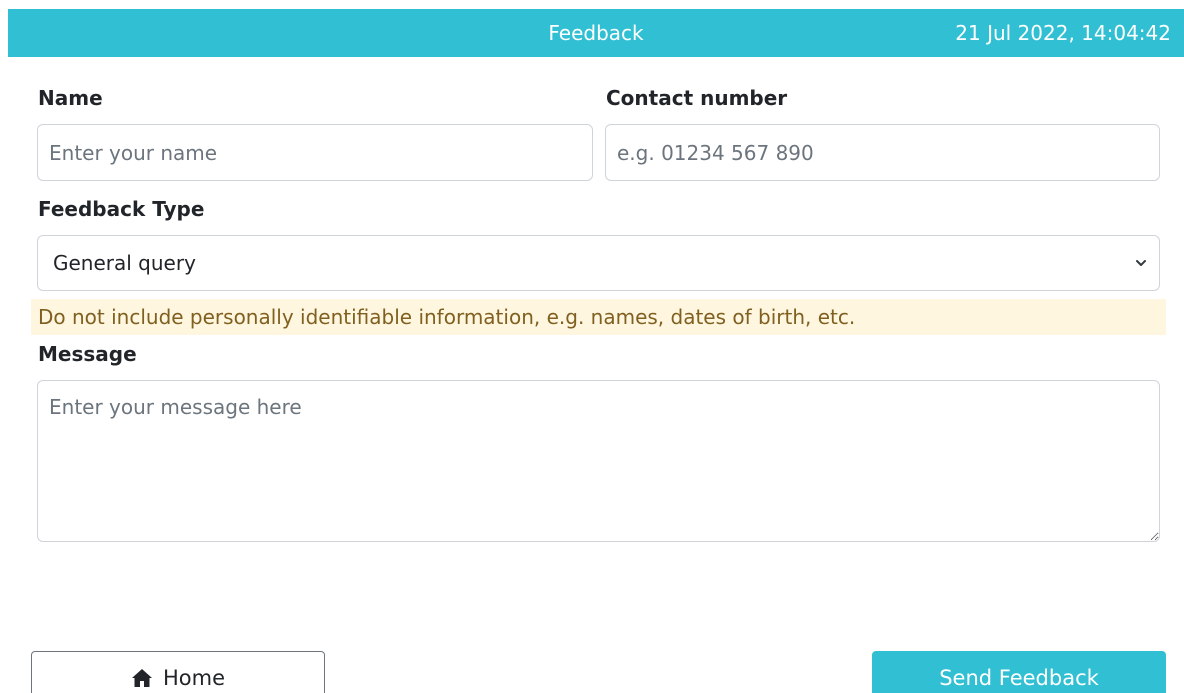  Describe the element at coordinates (1141, 263) in the screenshot. I see `chevron-down-icon` at that location.